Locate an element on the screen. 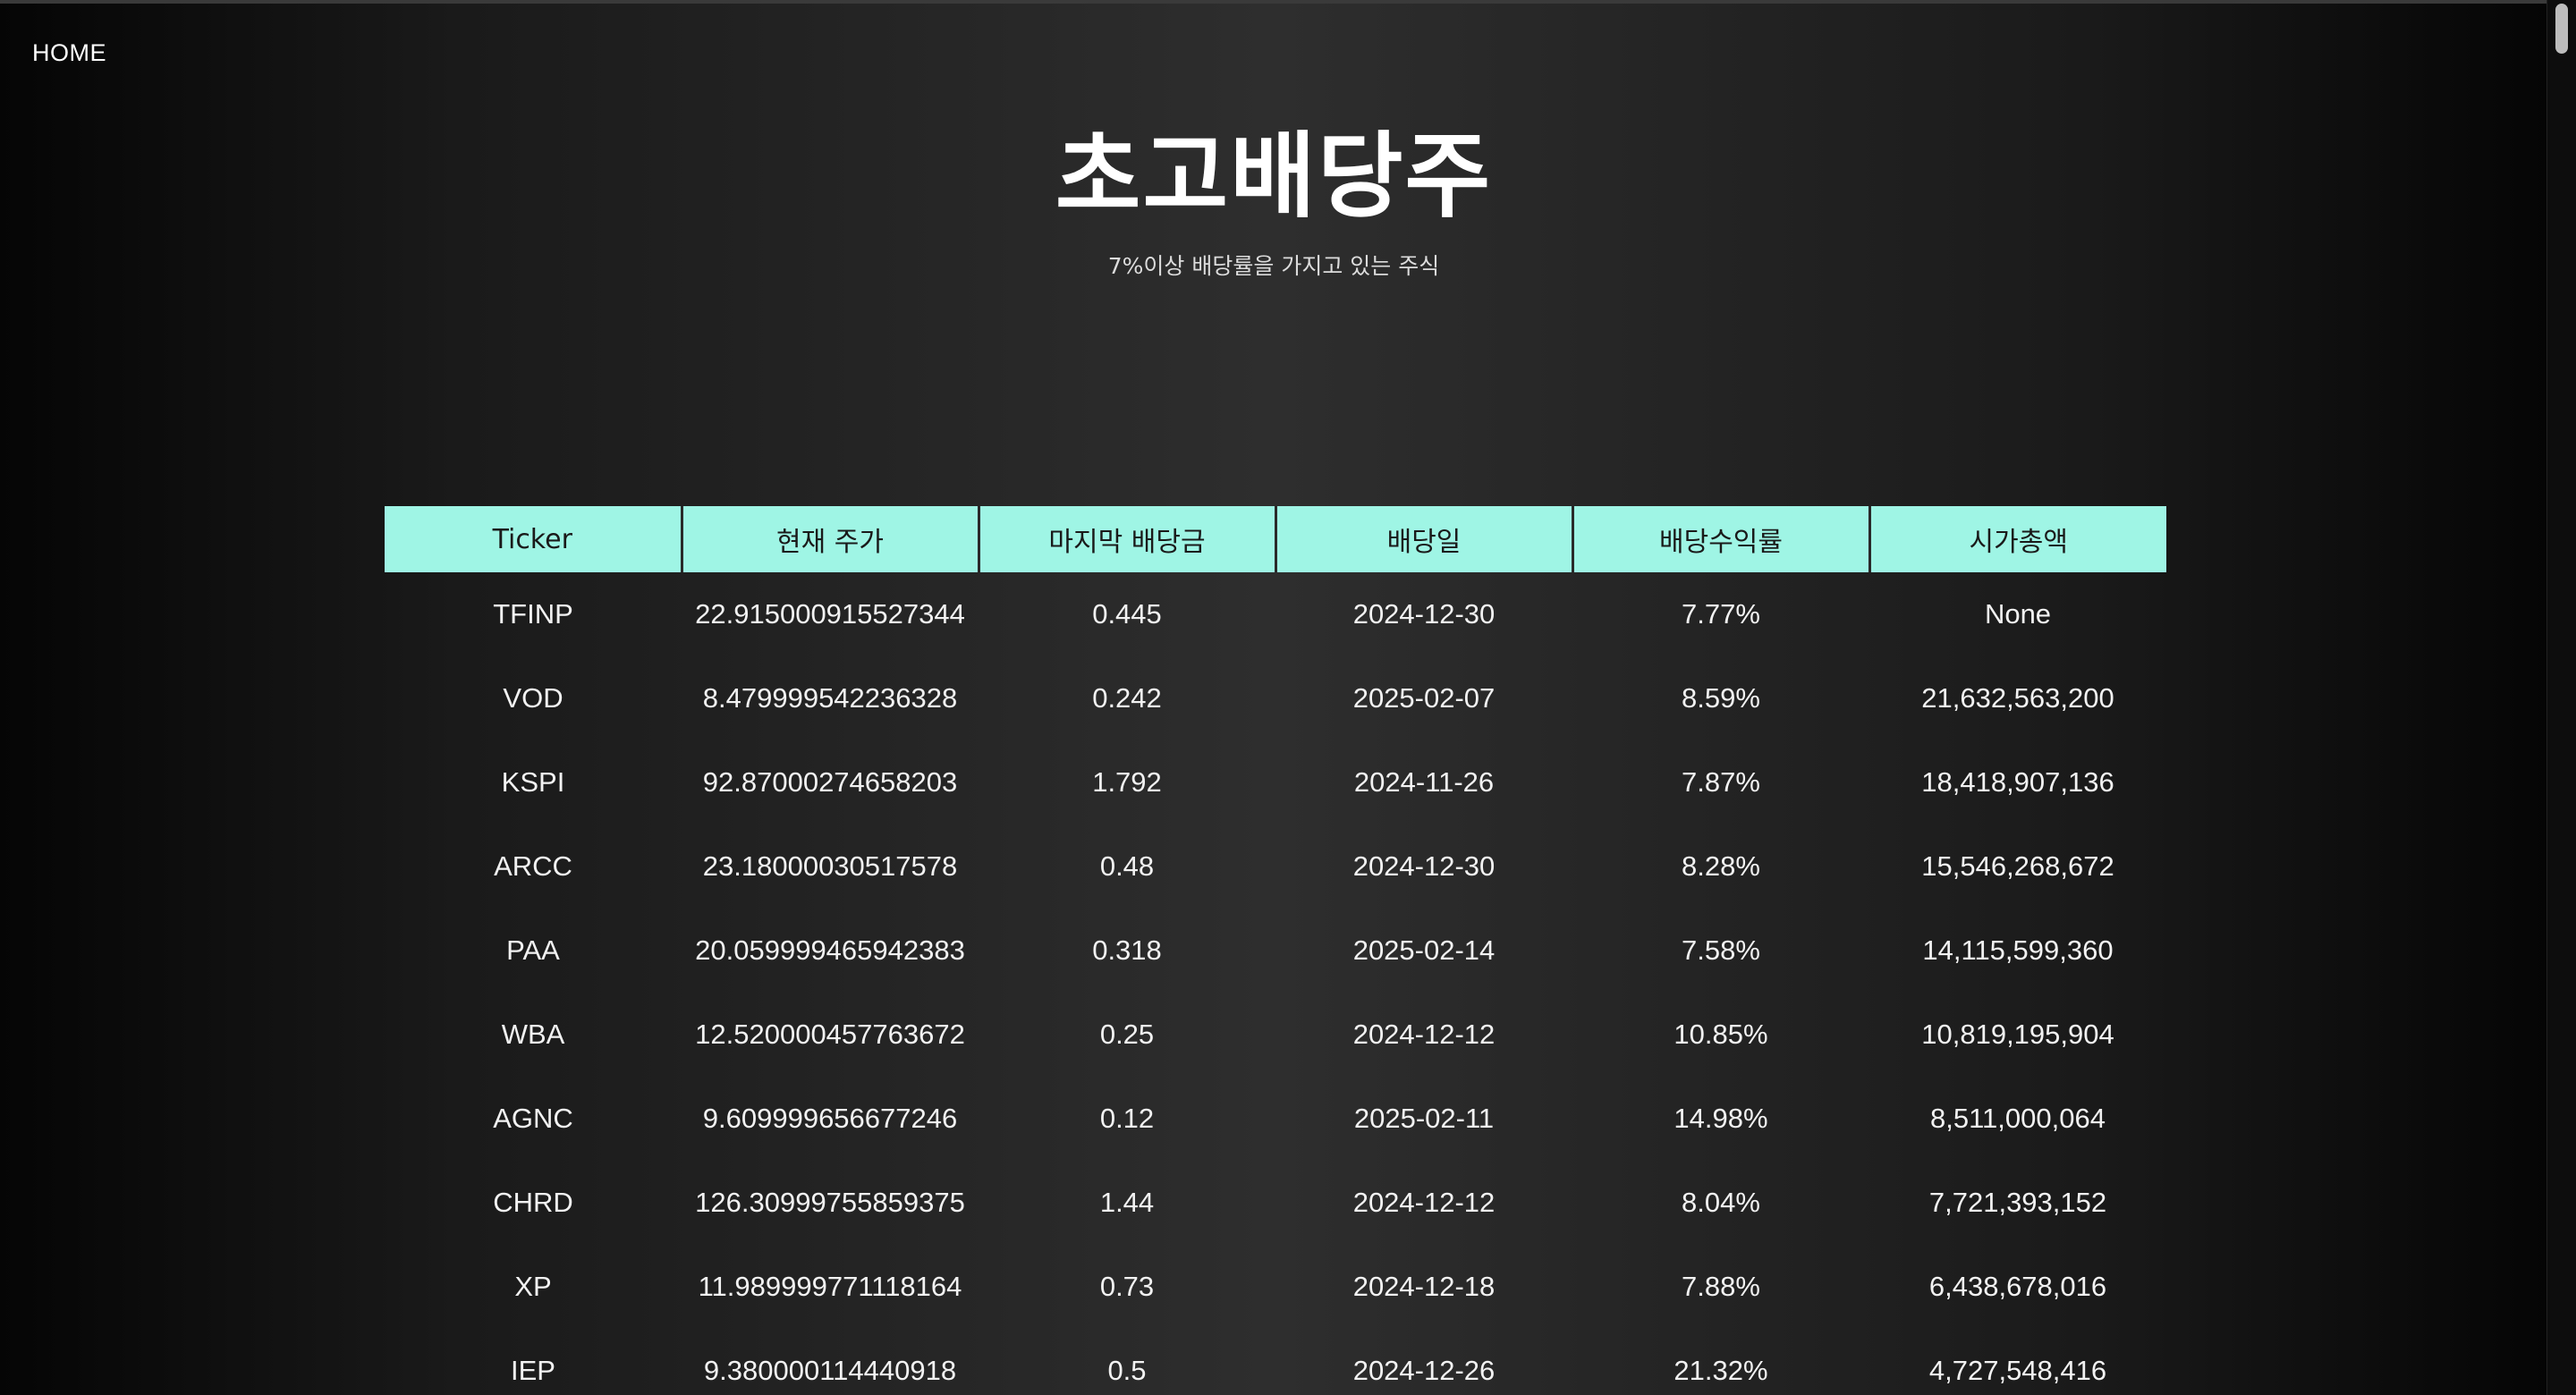 This screenshot has width=2576, height=1395. cell-dividend-yield: 14.98% is located at coordinates (1721, 1118).